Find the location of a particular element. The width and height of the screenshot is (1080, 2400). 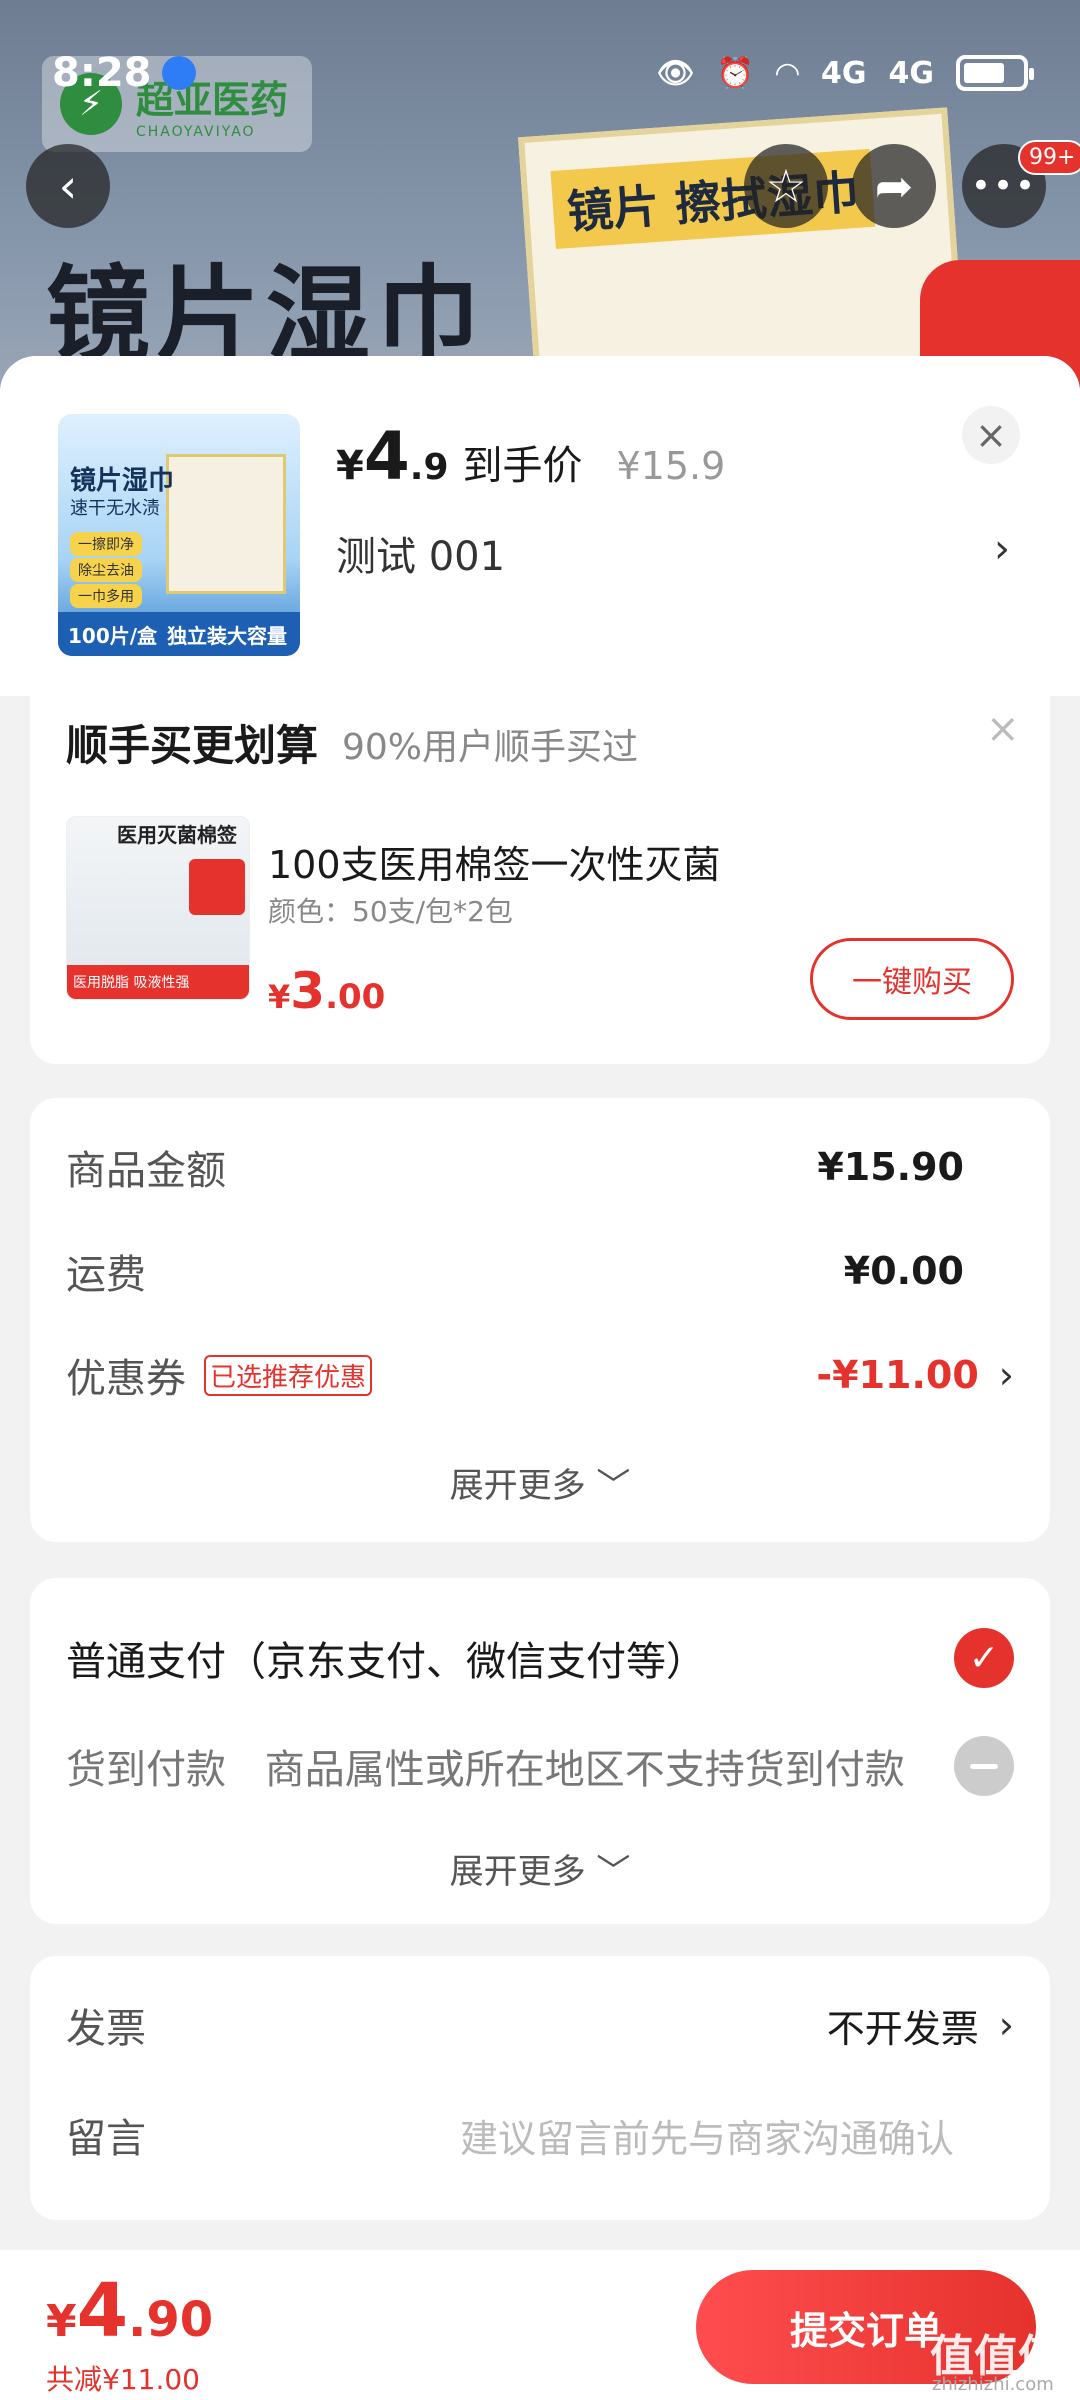

upsell-thumb-footer: 医用脱脂 吸液性强 is located at coordinates (158, 982).